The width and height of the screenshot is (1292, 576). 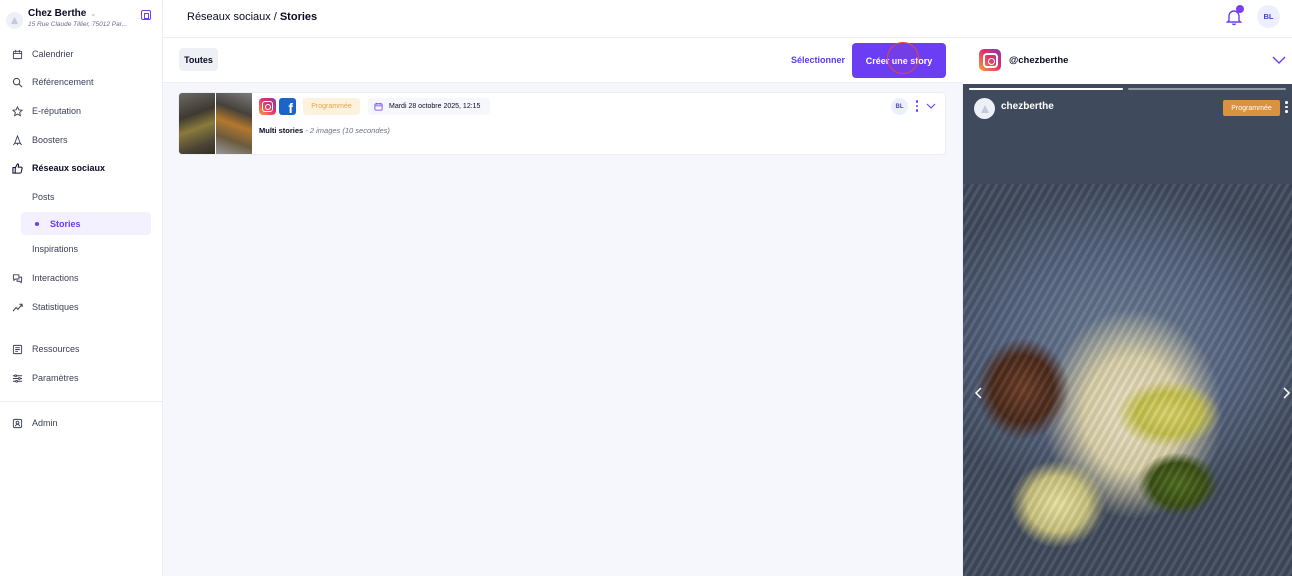 I want to click on chevron-left-icon, so click(x=979, y=393).